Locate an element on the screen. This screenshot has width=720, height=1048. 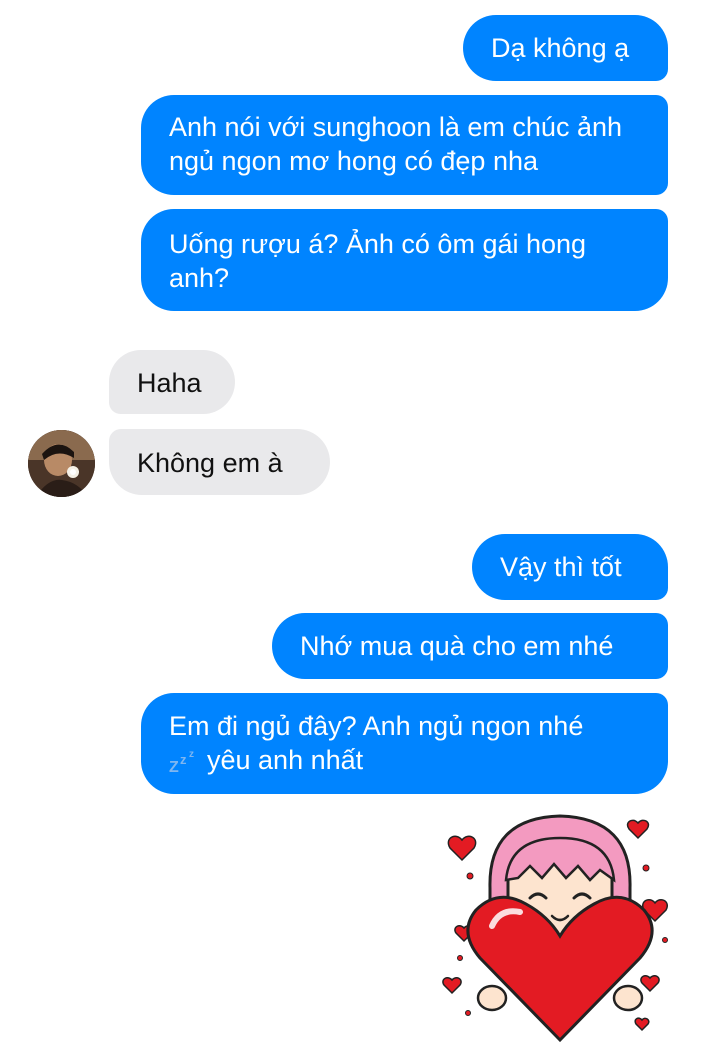
message-outgoing-1: Dạ không ạ is located at coordinates (565, 48).